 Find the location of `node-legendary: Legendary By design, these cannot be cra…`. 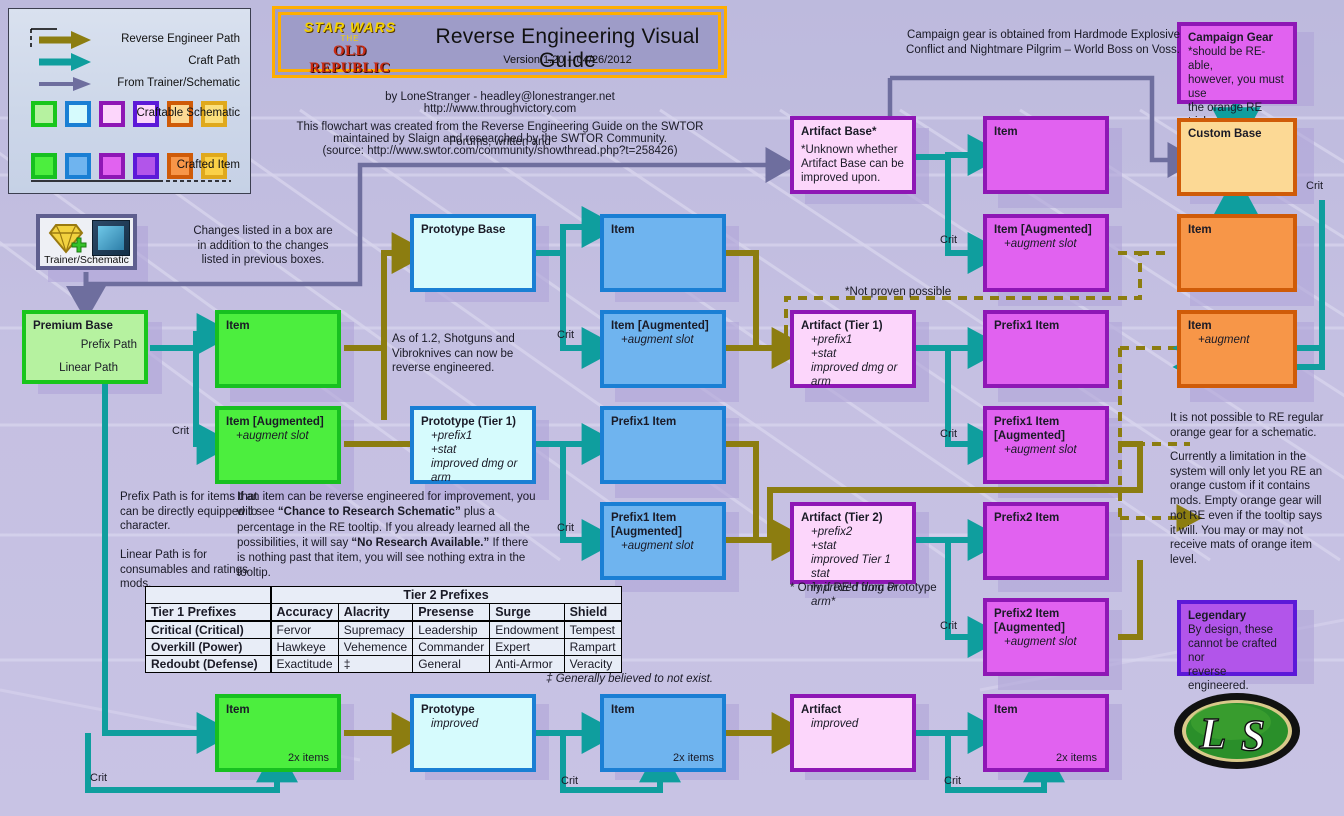

node-legendary: Legendary By design, these cannot be cra… is located at coordinates (1237, 646).